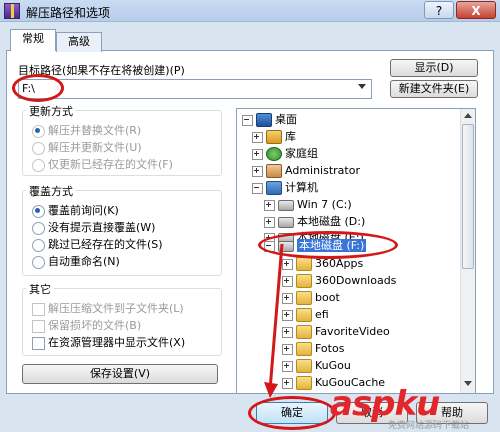 Image resolution: width=500 pixels, height=432 pixels. Describe the element at coordinates (352, 331) in the screenshot. I see `tree-node-label: FavoriteVideo` at that location.